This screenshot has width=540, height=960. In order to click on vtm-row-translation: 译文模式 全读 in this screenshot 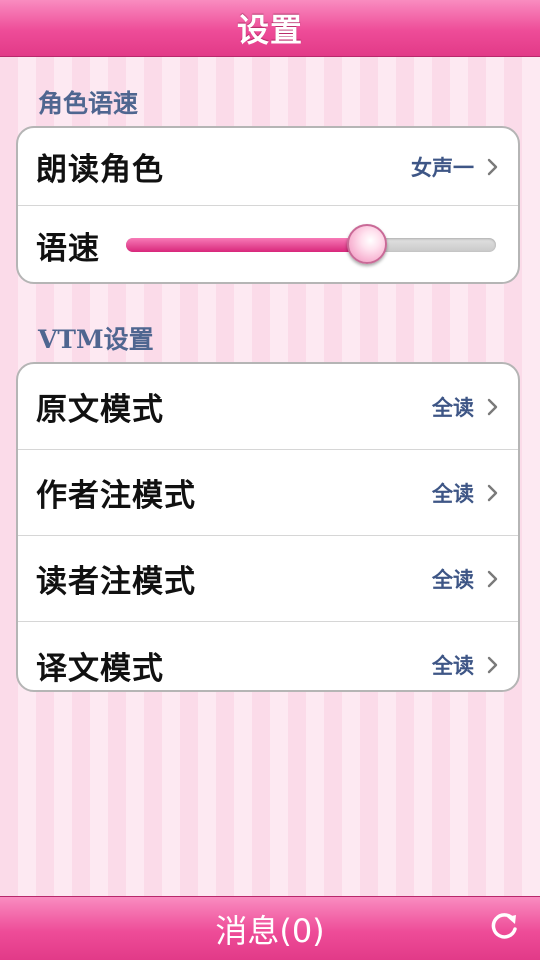, I will do `click(268, 656)`.